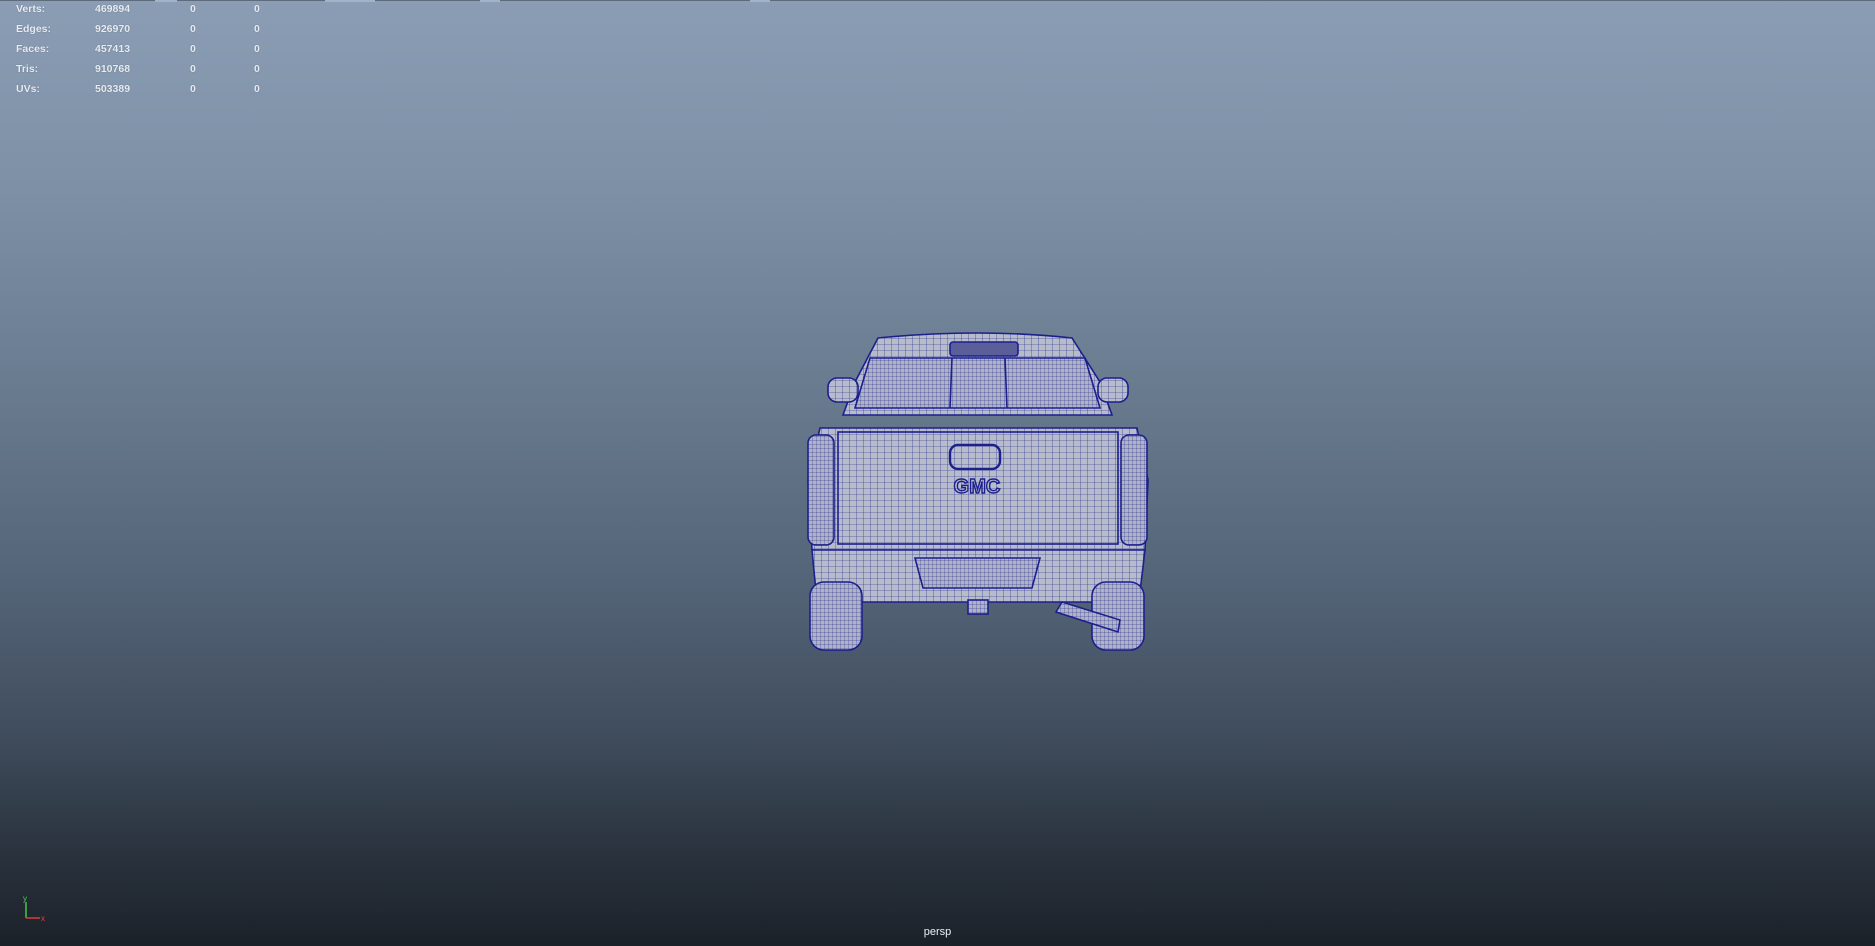 The image size is (1875, 946). What do you see at coordinates (113, 29) in the screenshot?
I see `hud-total: 926970` at bounding box center [113, 29].